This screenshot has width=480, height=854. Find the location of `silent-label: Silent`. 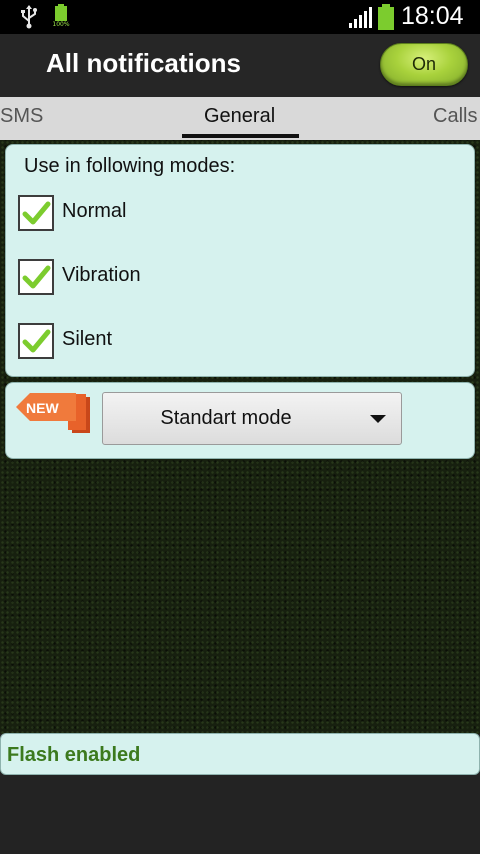

silent-label: Silent is located at coordinates (87, 339).